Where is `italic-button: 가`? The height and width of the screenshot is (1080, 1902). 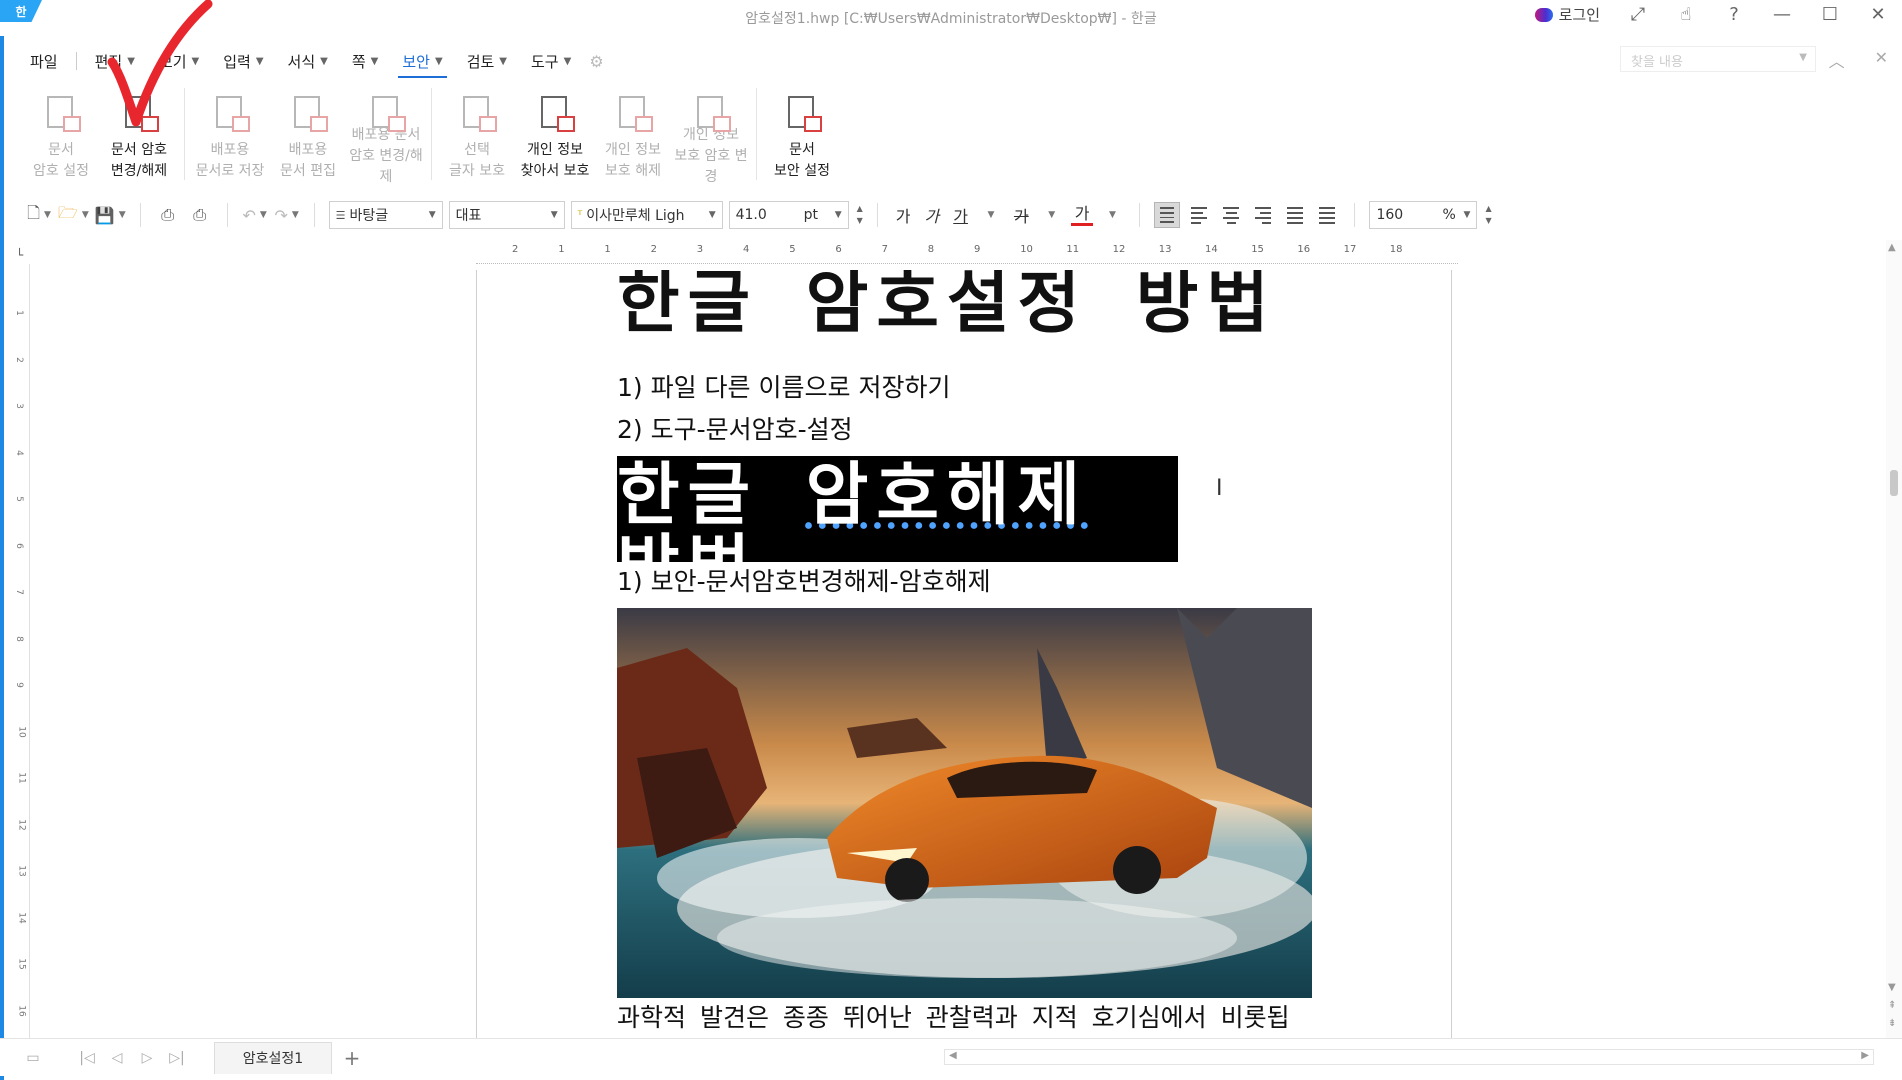
italic-button: 가 is located at coordinates (932, 215).